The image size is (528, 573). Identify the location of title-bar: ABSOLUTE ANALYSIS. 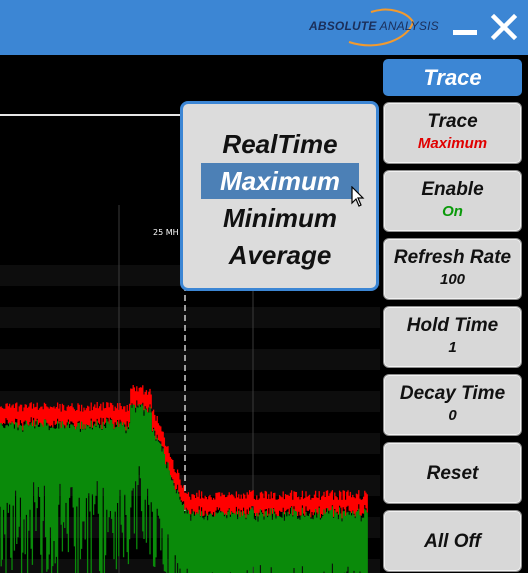
(264, 27).